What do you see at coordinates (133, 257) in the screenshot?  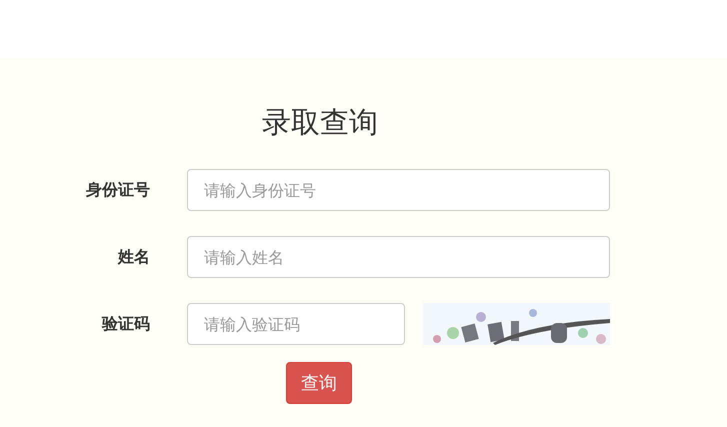 I see `field-label: 姓名` at bounding box center [133, 257].